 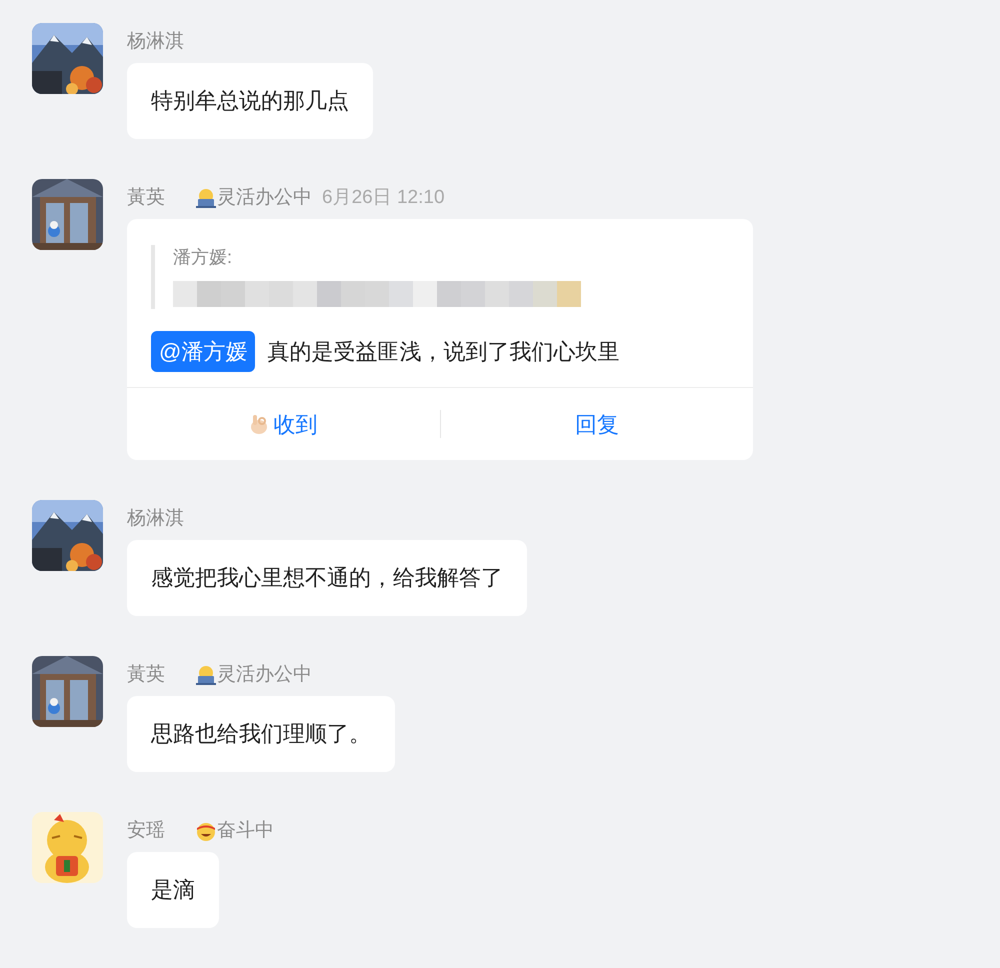 I want to click on sender-name: 安瑶, so click(x=146, y=830).